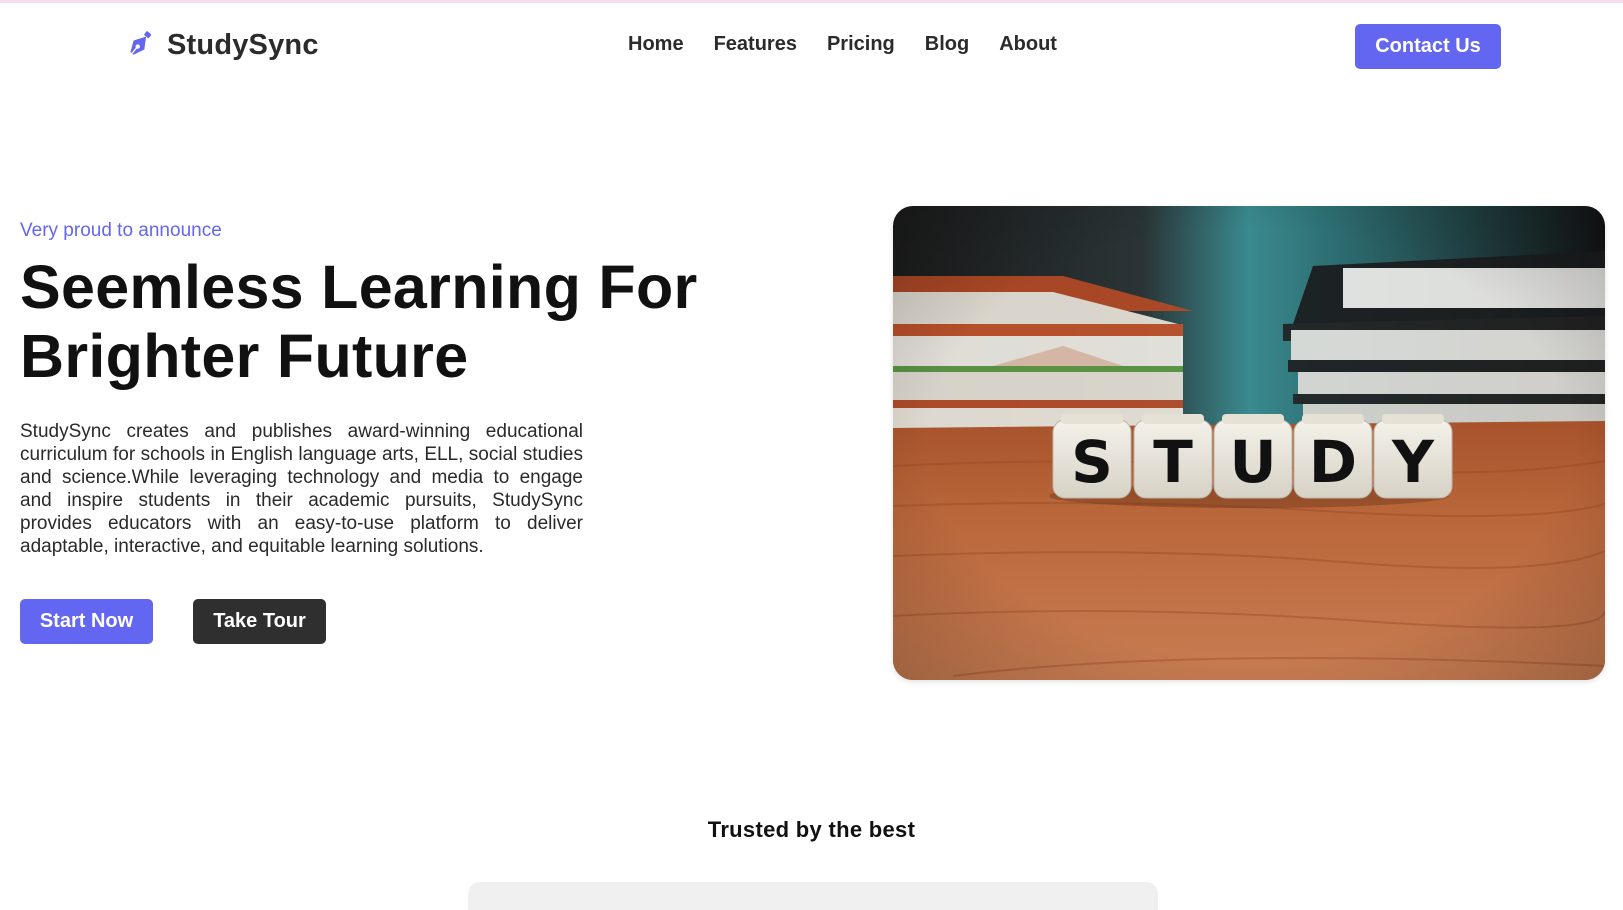 Image resolution: width=1623 pixels, height=910 pixels. I want to click on hero-title-line2: Brighter Future, so click(244, 356).